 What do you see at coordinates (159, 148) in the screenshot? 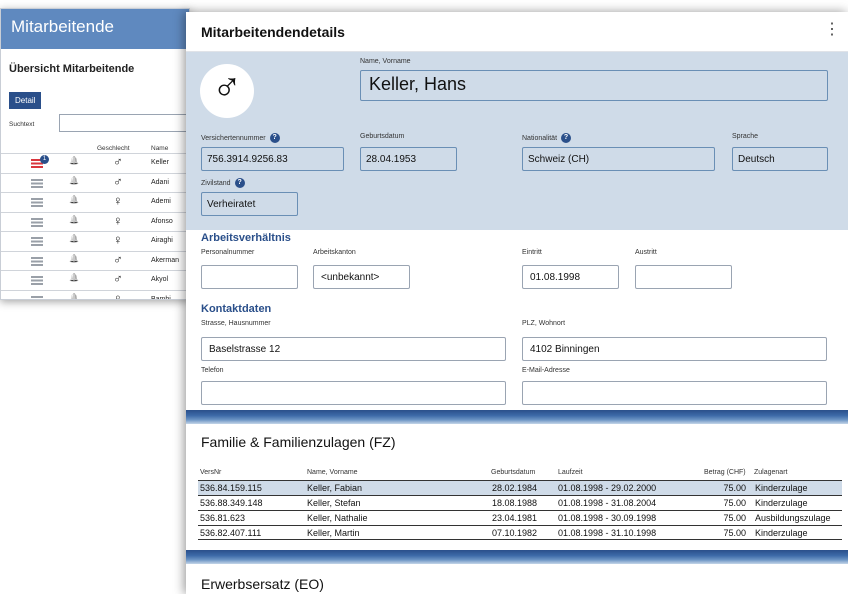
I see `column-header-name: Name` at bounding box center [159, 148].